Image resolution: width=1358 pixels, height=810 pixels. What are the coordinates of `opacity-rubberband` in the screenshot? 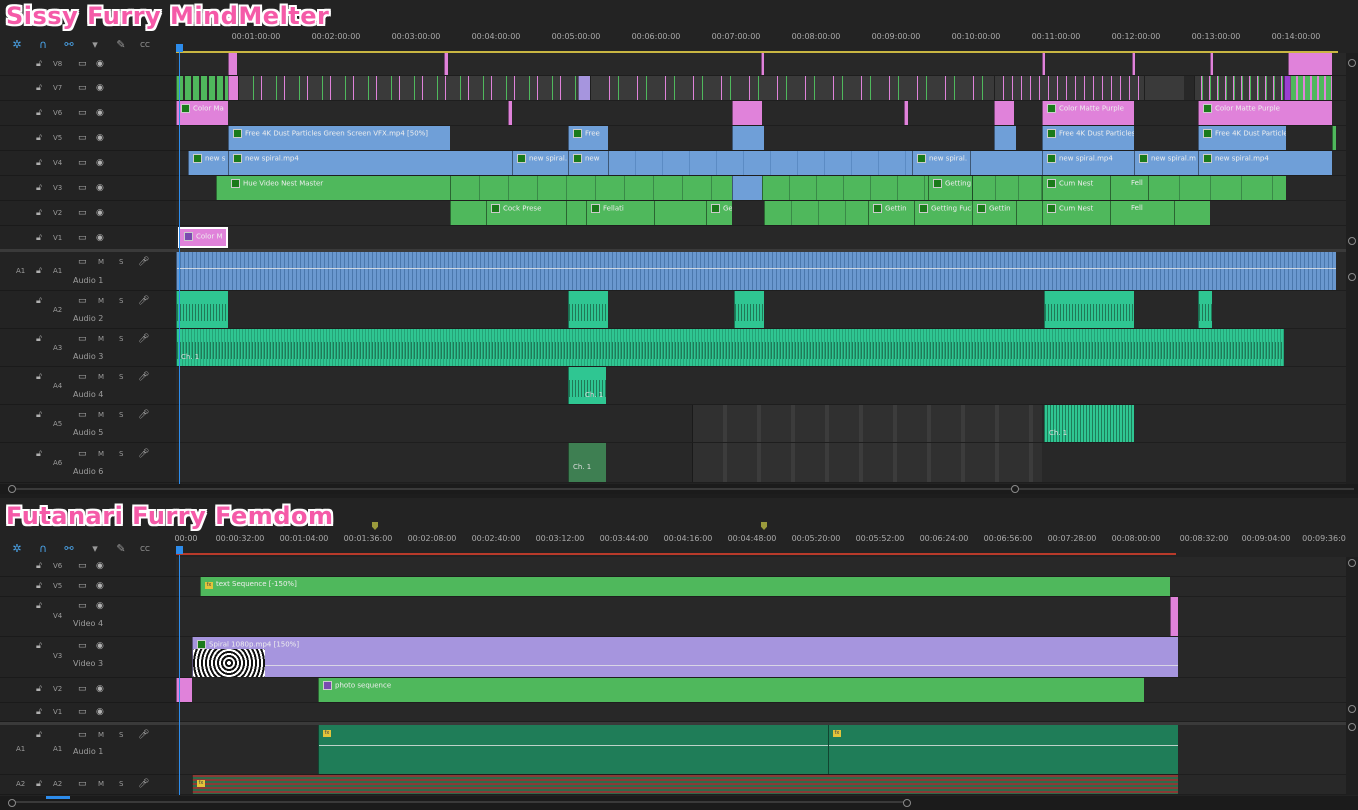 It's located at (721, 665).